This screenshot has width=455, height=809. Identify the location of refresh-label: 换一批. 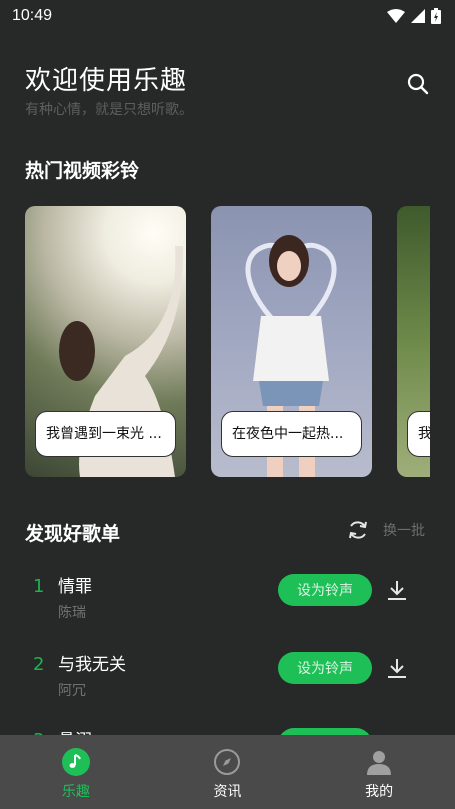
(404, 531).